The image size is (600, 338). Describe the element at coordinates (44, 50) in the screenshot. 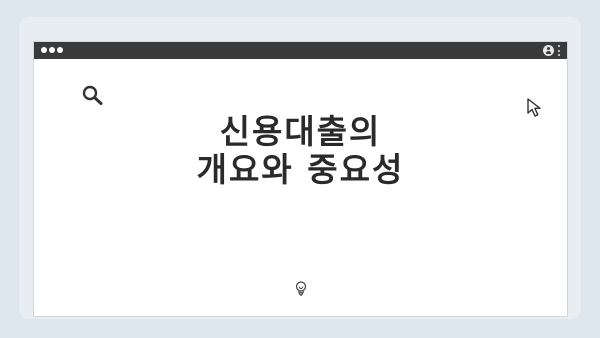

I see `close-dot-icon` at that location.